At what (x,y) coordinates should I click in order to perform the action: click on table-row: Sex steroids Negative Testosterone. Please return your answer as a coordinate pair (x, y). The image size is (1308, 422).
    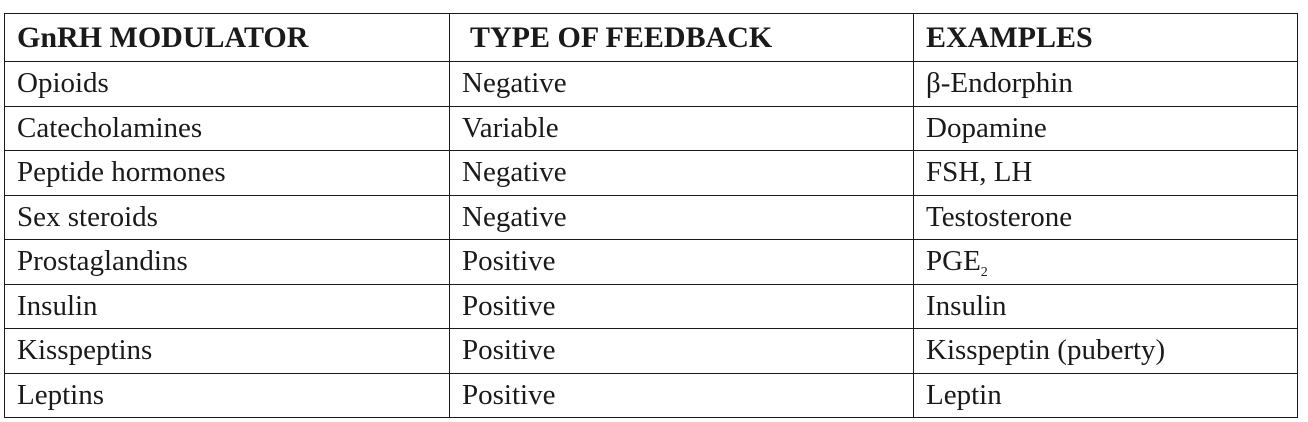
    Looking at the image, I should click on (651, 217).